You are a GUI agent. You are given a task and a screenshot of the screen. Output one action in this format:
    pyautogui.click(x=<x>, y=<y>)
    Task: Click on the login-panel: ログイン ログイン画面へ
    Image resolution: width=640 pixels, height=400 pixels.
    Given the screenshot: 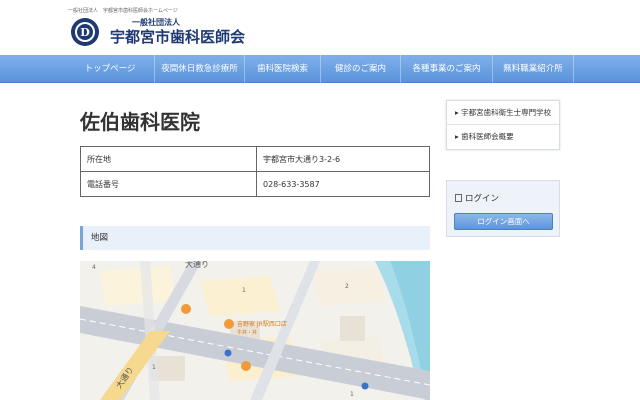 What is the action you would take?
    pyautogui.click(x=503, y=208)
    